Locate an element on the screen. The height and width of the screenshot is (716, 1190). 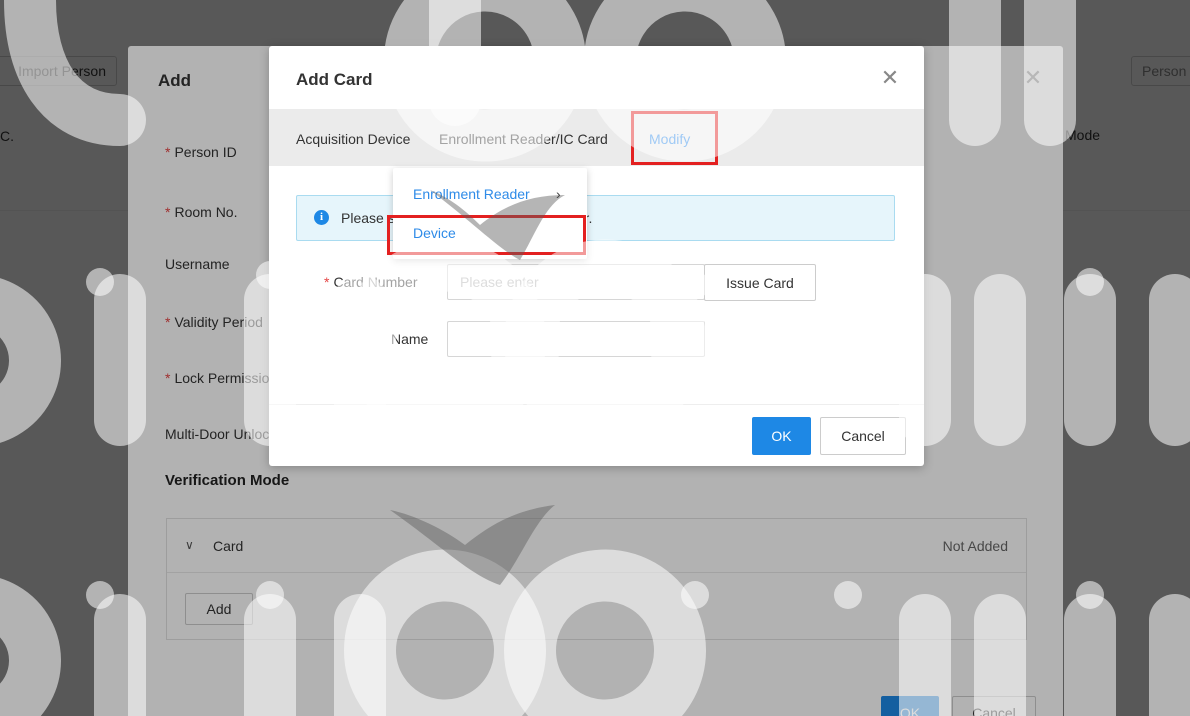
close-icon: ✕ is located at coordinates (890, 78).